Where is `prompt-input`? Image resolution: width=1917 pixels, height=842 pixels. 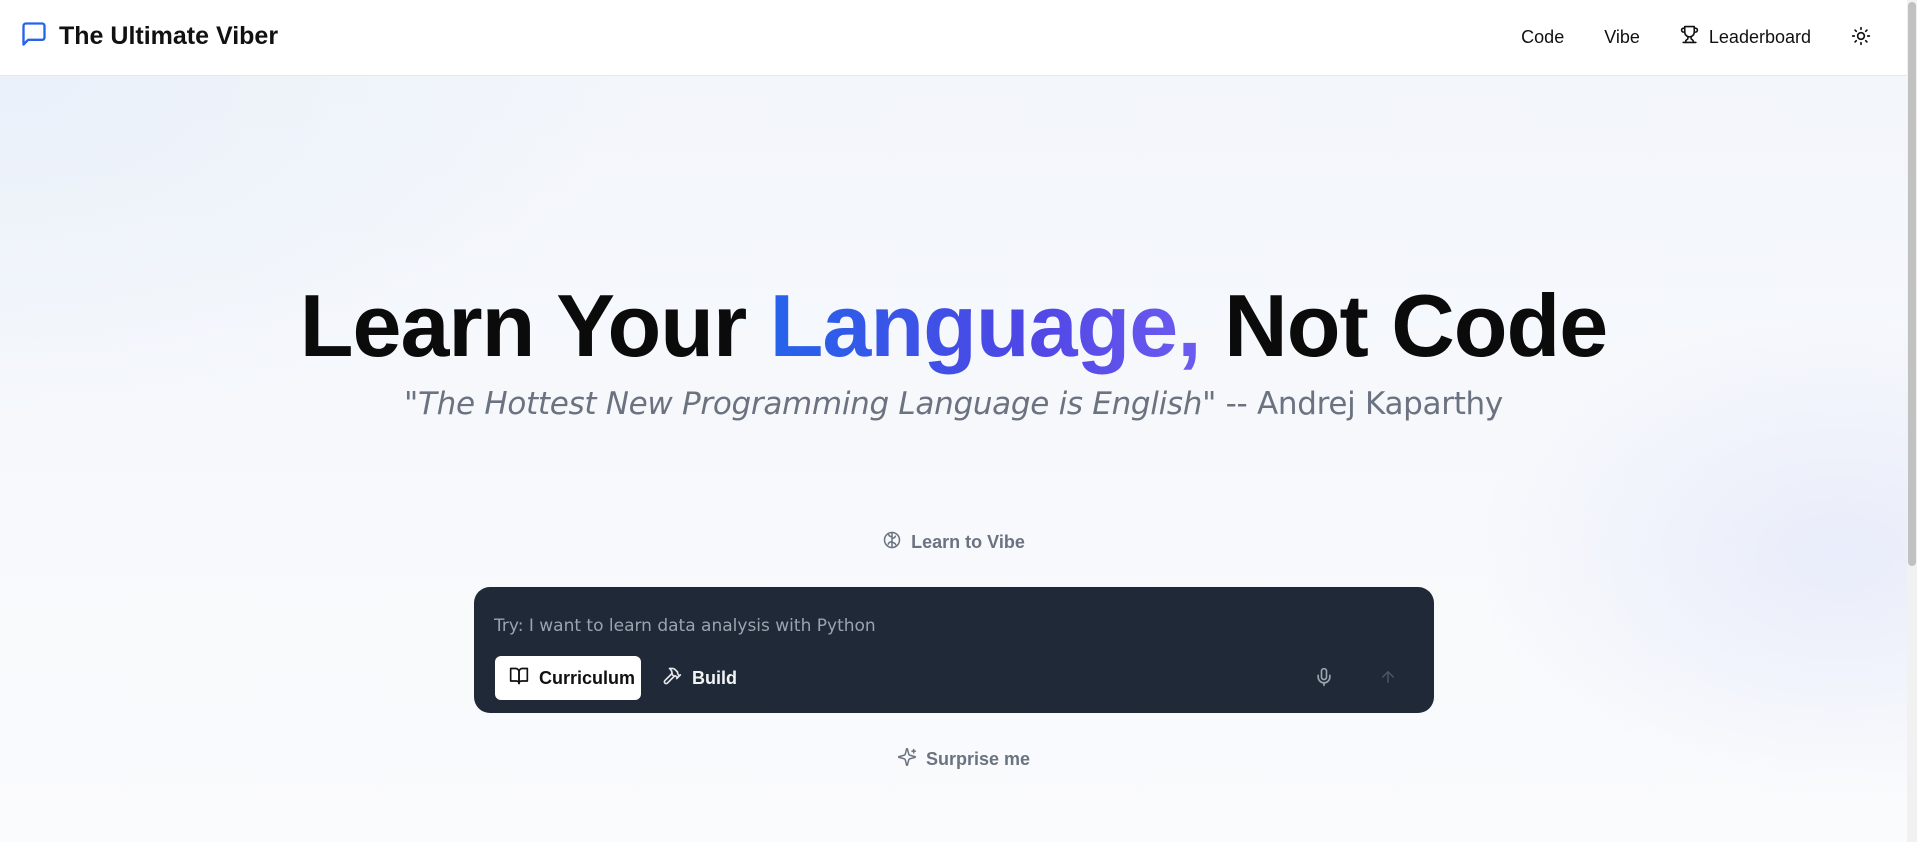 prompt-input is located at coordinates (944, 626).